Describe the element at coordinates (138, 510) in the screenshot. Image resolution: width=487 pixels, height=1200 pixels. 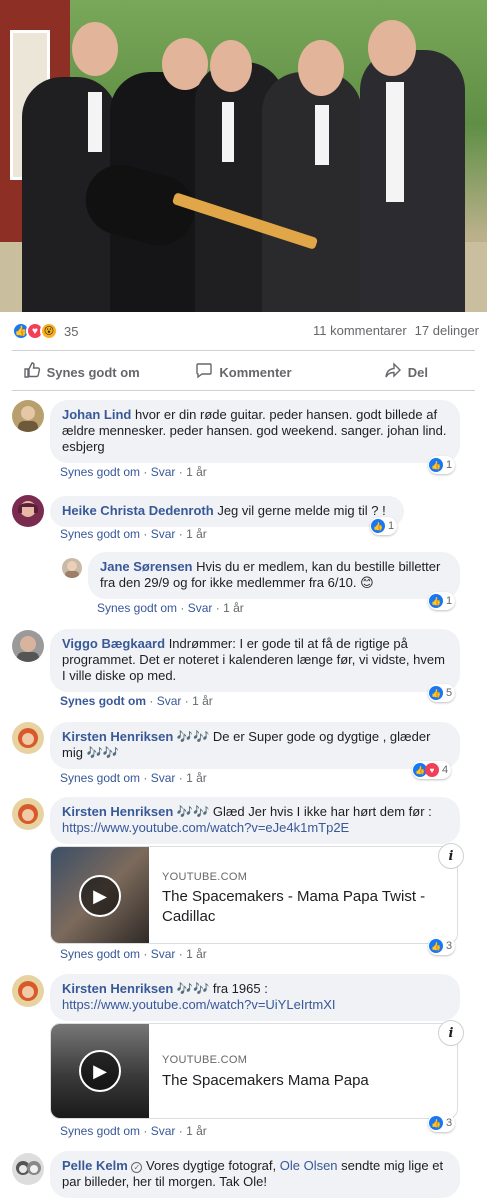
I see `comment-author: Heike Christa Dedenroth` at that location.